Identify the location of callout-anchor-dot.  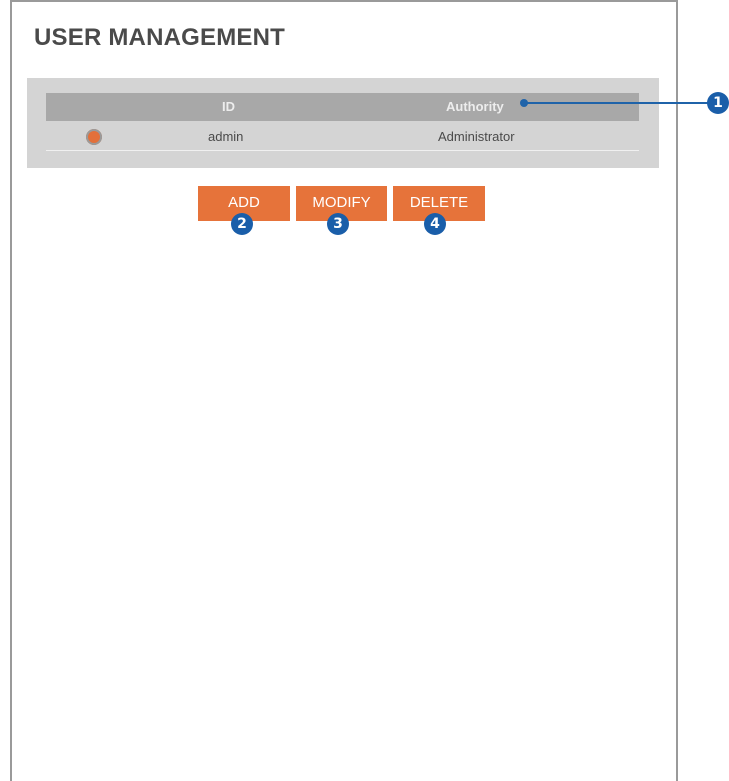
(524, 103).